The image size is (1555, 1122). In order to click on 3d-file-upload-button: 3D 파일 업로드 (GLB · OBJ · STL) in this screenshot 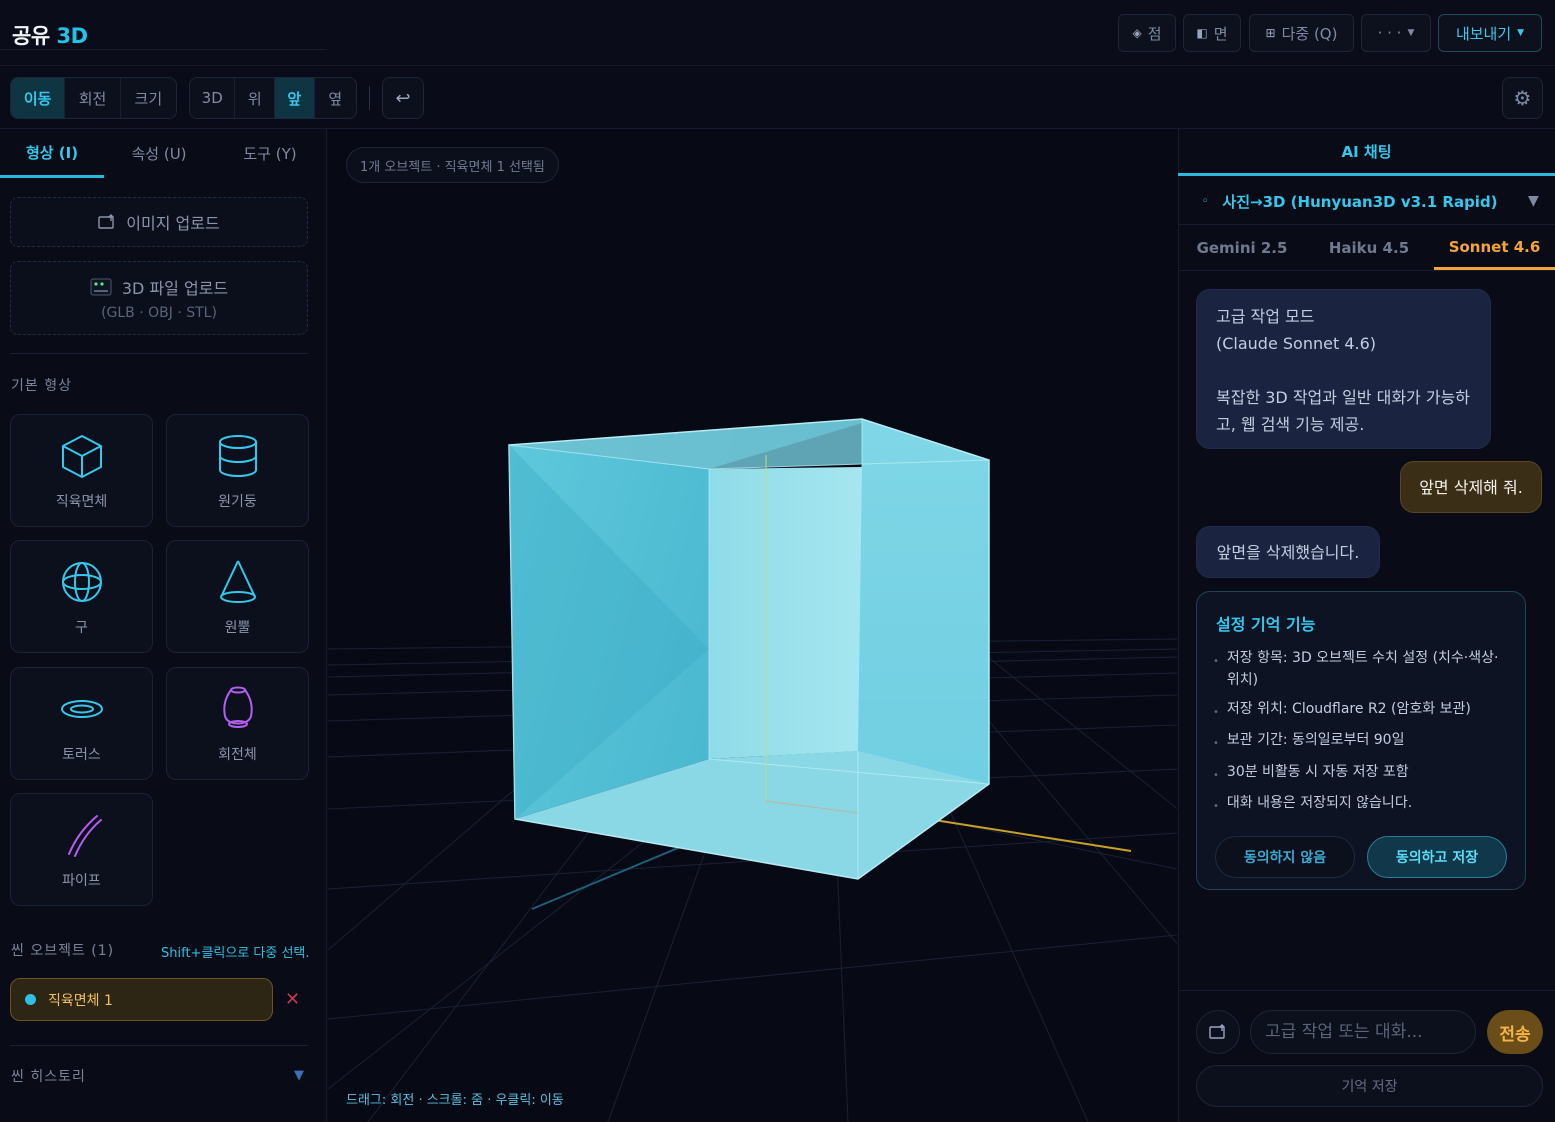, I will do `click(159, 298)`.